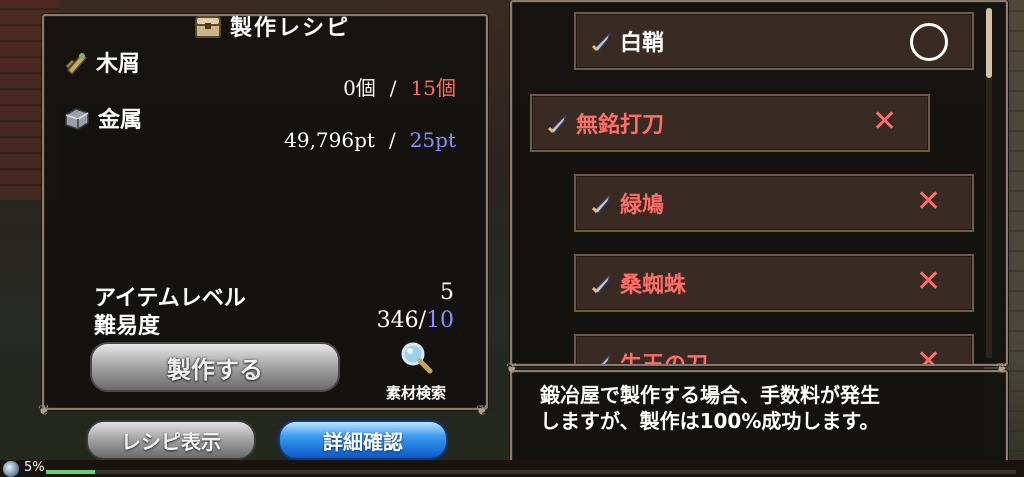 The height and width of the screenshot is (477, 1024). I want to click on material-name: 木屑, so click(118, 64).